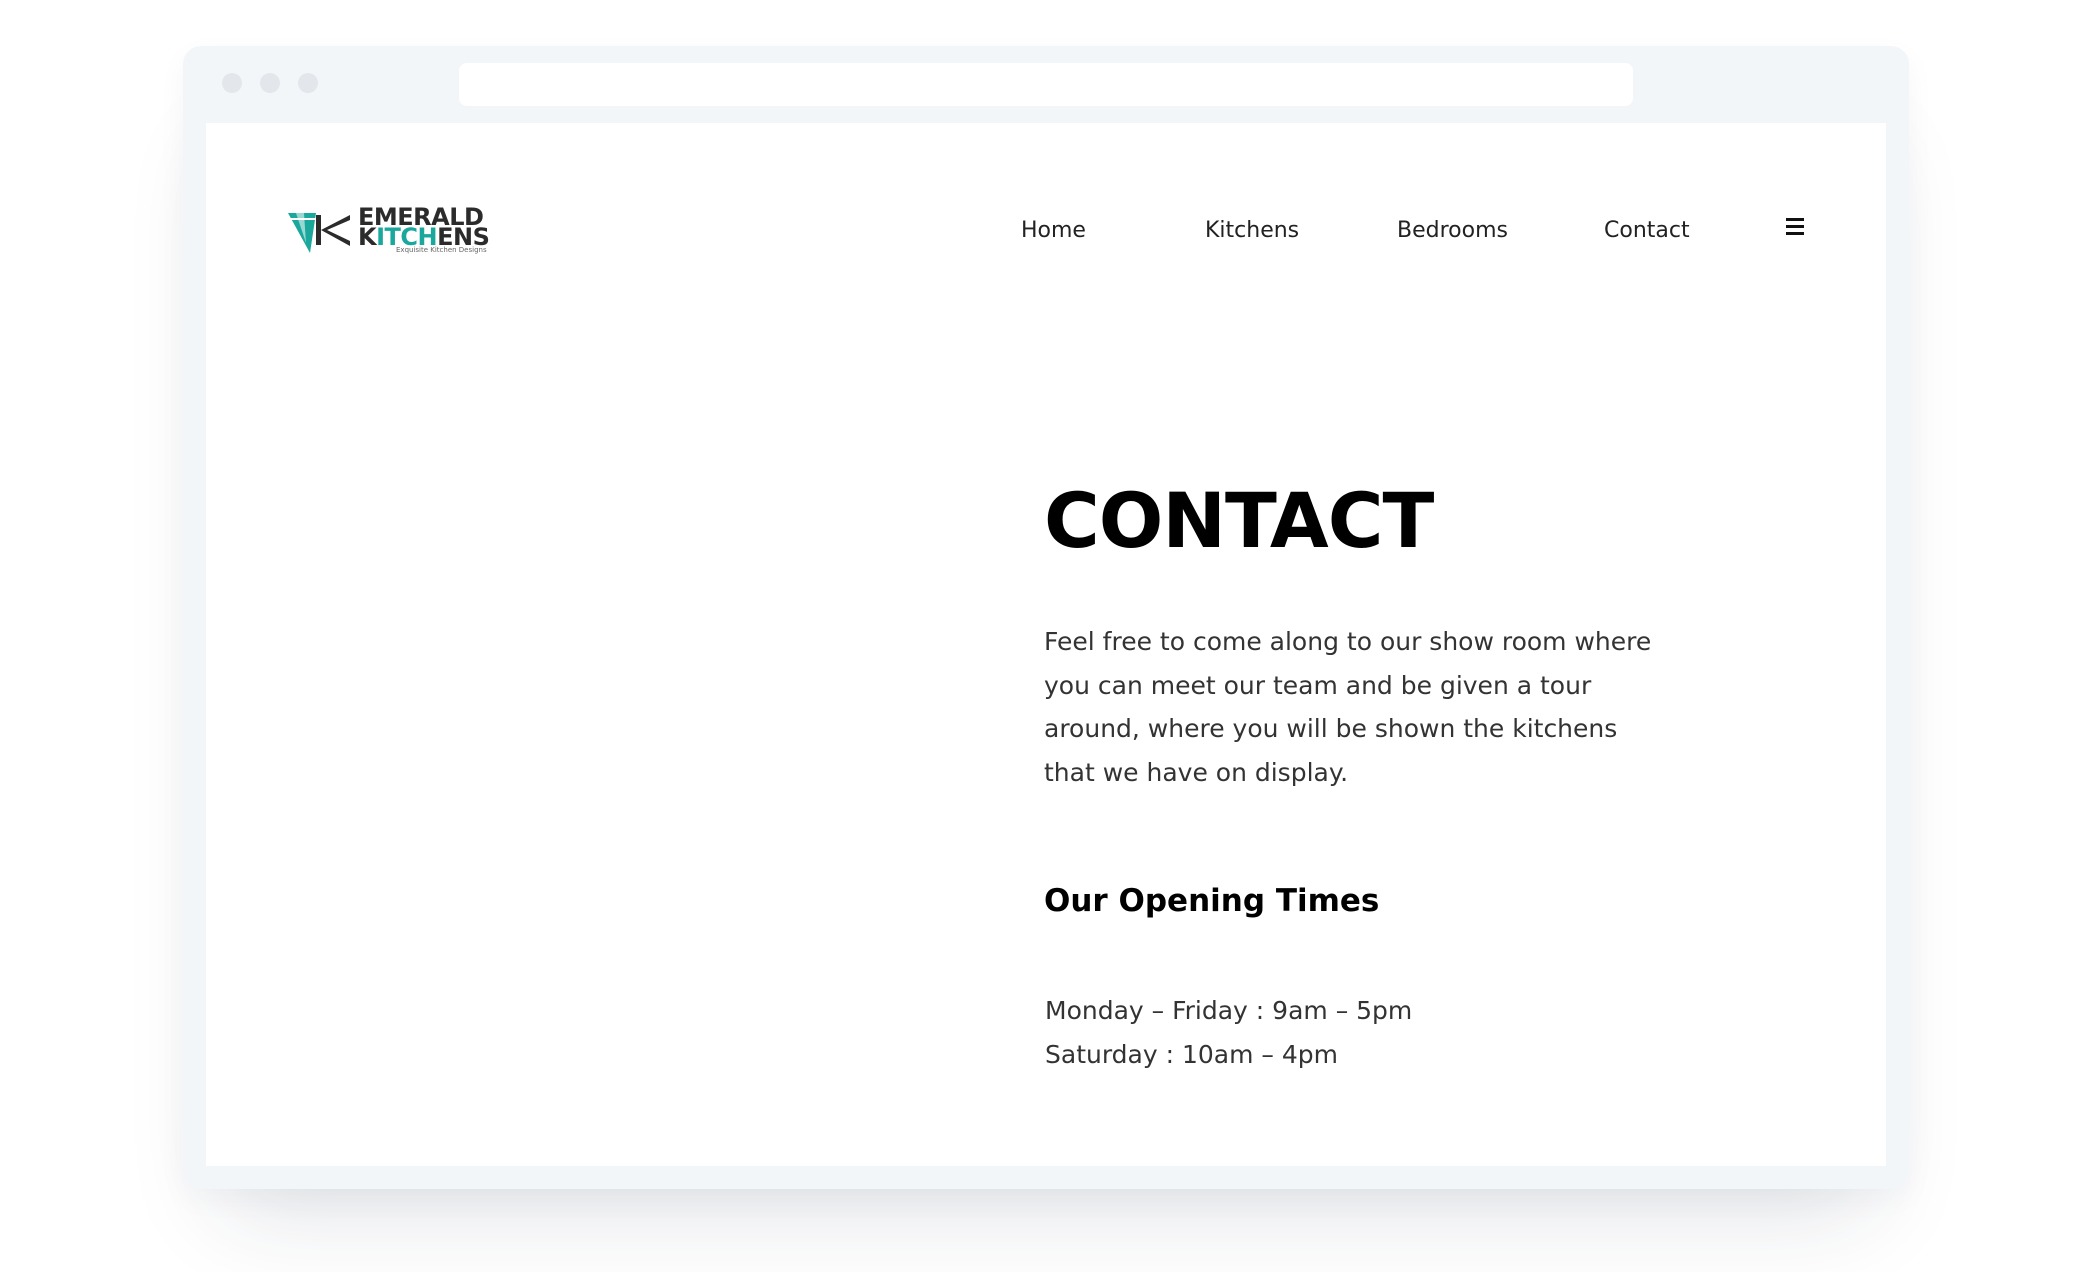 This screenshot has width=2092, height=1272. I want to click on window-controls, so click(270, 83).